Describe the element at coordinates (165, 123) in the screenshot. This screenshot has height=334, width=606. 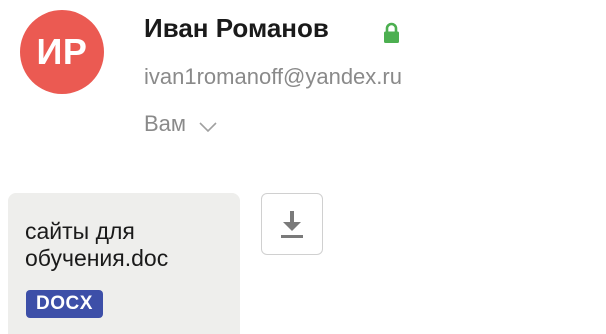
I see `recipient-label: Вам` at that location.